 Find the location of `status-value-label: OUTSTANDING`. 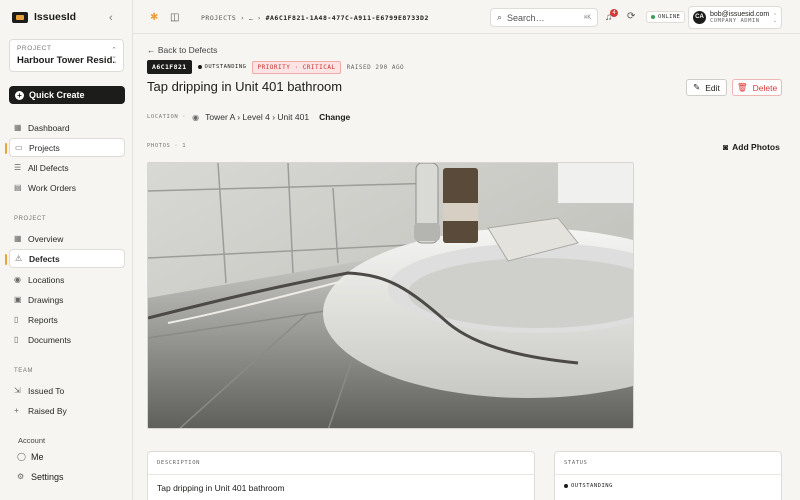

status-value-label: OUTSTANDING is located at coordinates (592, 486).